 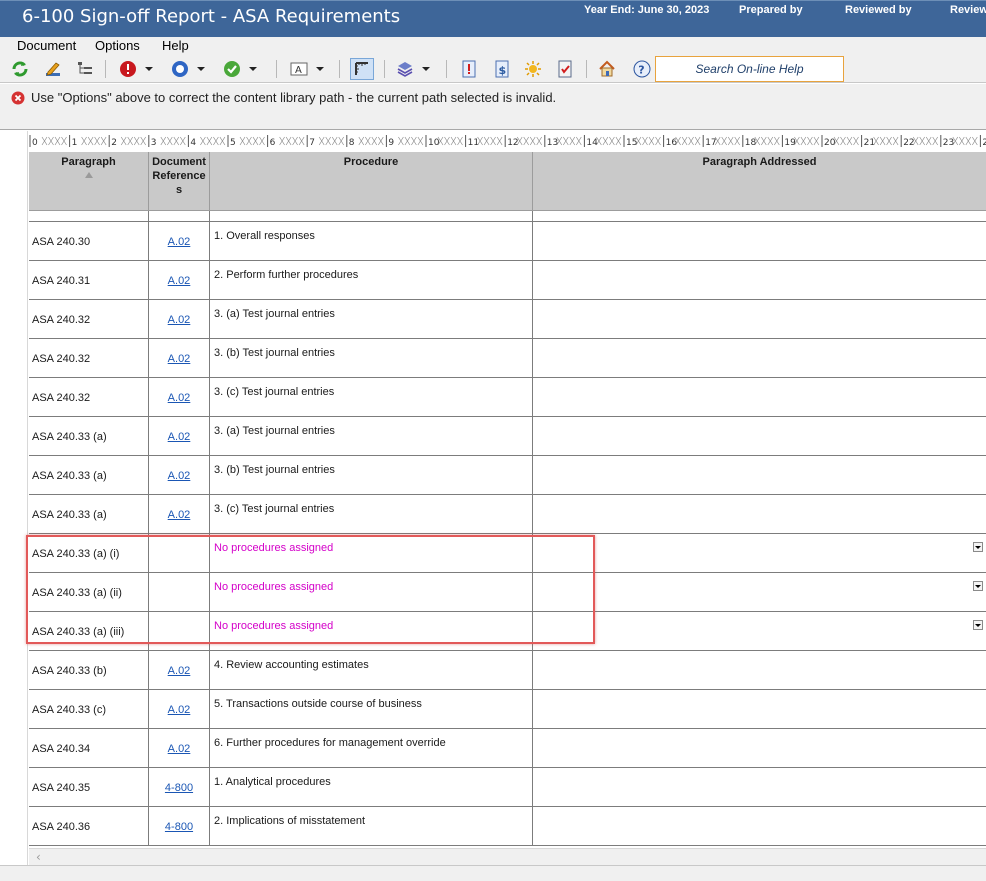 I want to click on error-icon, so click(x=136, y=69).